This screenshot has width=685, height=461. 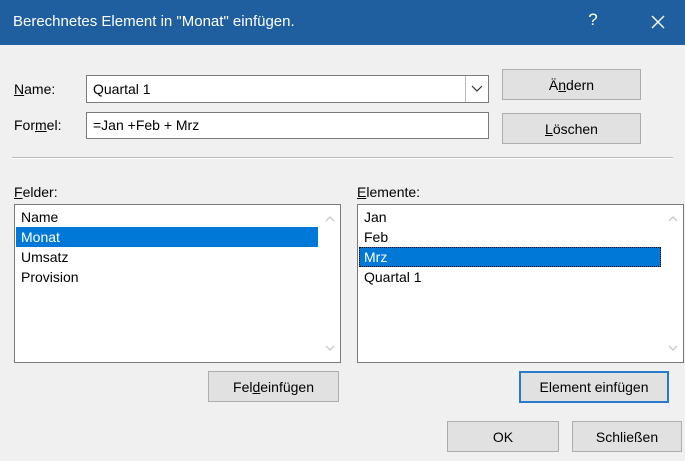 I want to click on fields-list-item: Monat, so click(x=167, y=237).